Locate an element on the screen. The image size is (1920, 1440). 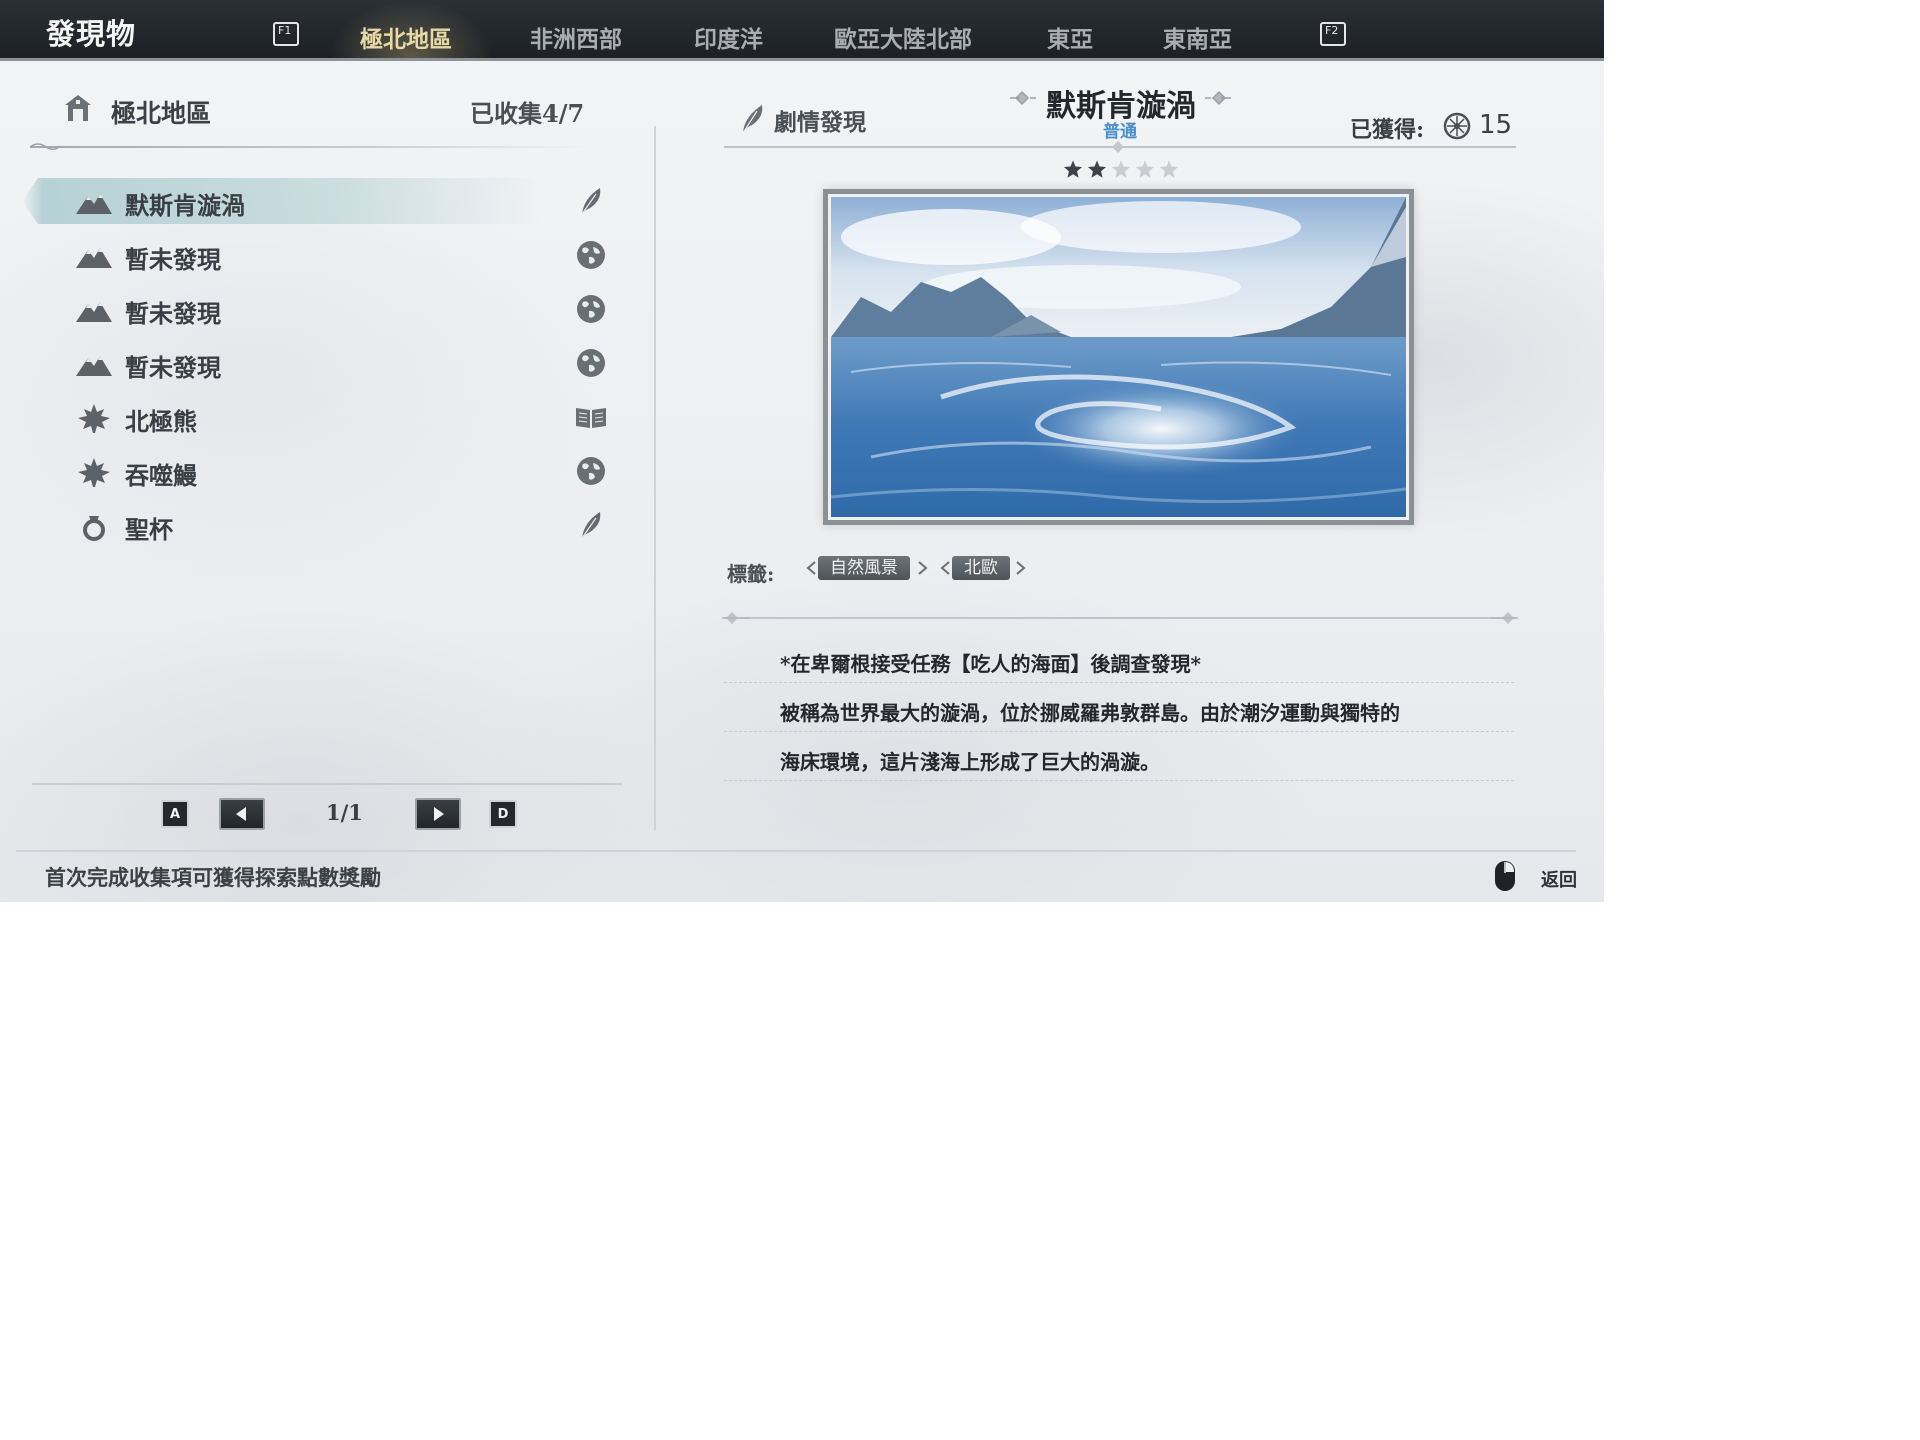
tab-southeast-asia: 東南亞 is located at coordinates (1197, 37).